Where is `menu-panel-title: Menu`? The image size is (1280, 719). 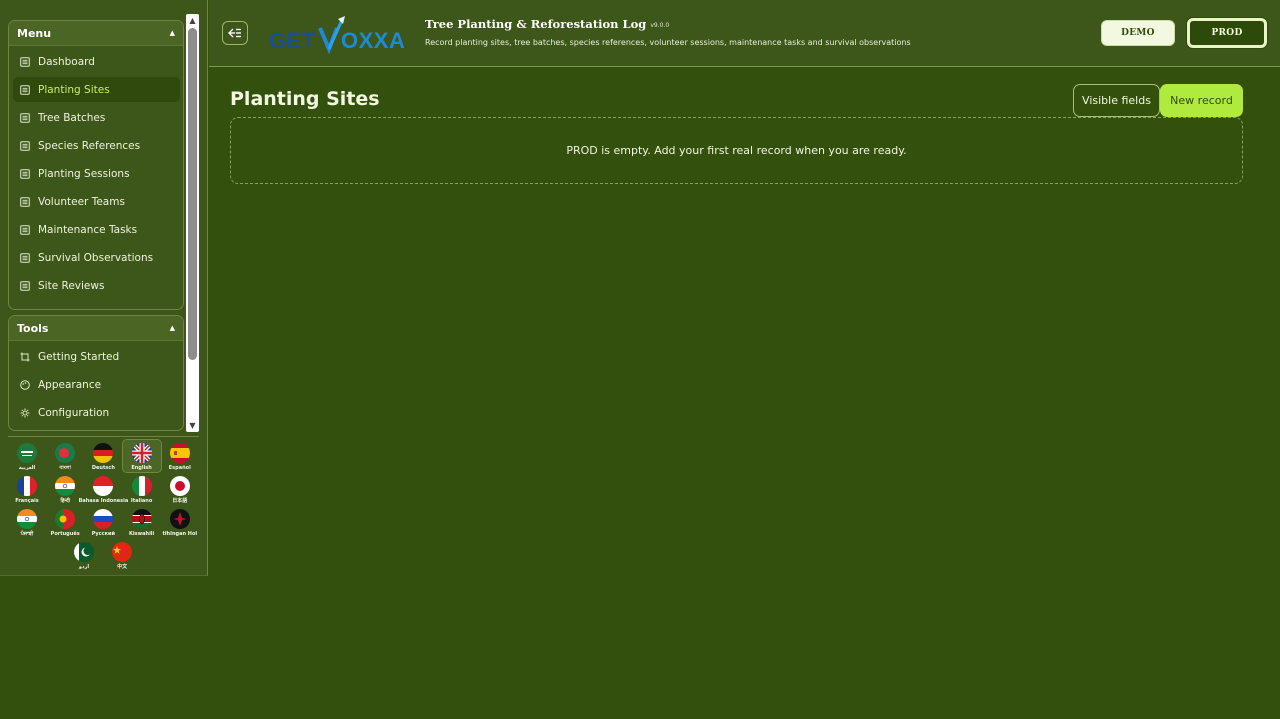 menu-panel-title: Menu is located at coordinates (34, 33).